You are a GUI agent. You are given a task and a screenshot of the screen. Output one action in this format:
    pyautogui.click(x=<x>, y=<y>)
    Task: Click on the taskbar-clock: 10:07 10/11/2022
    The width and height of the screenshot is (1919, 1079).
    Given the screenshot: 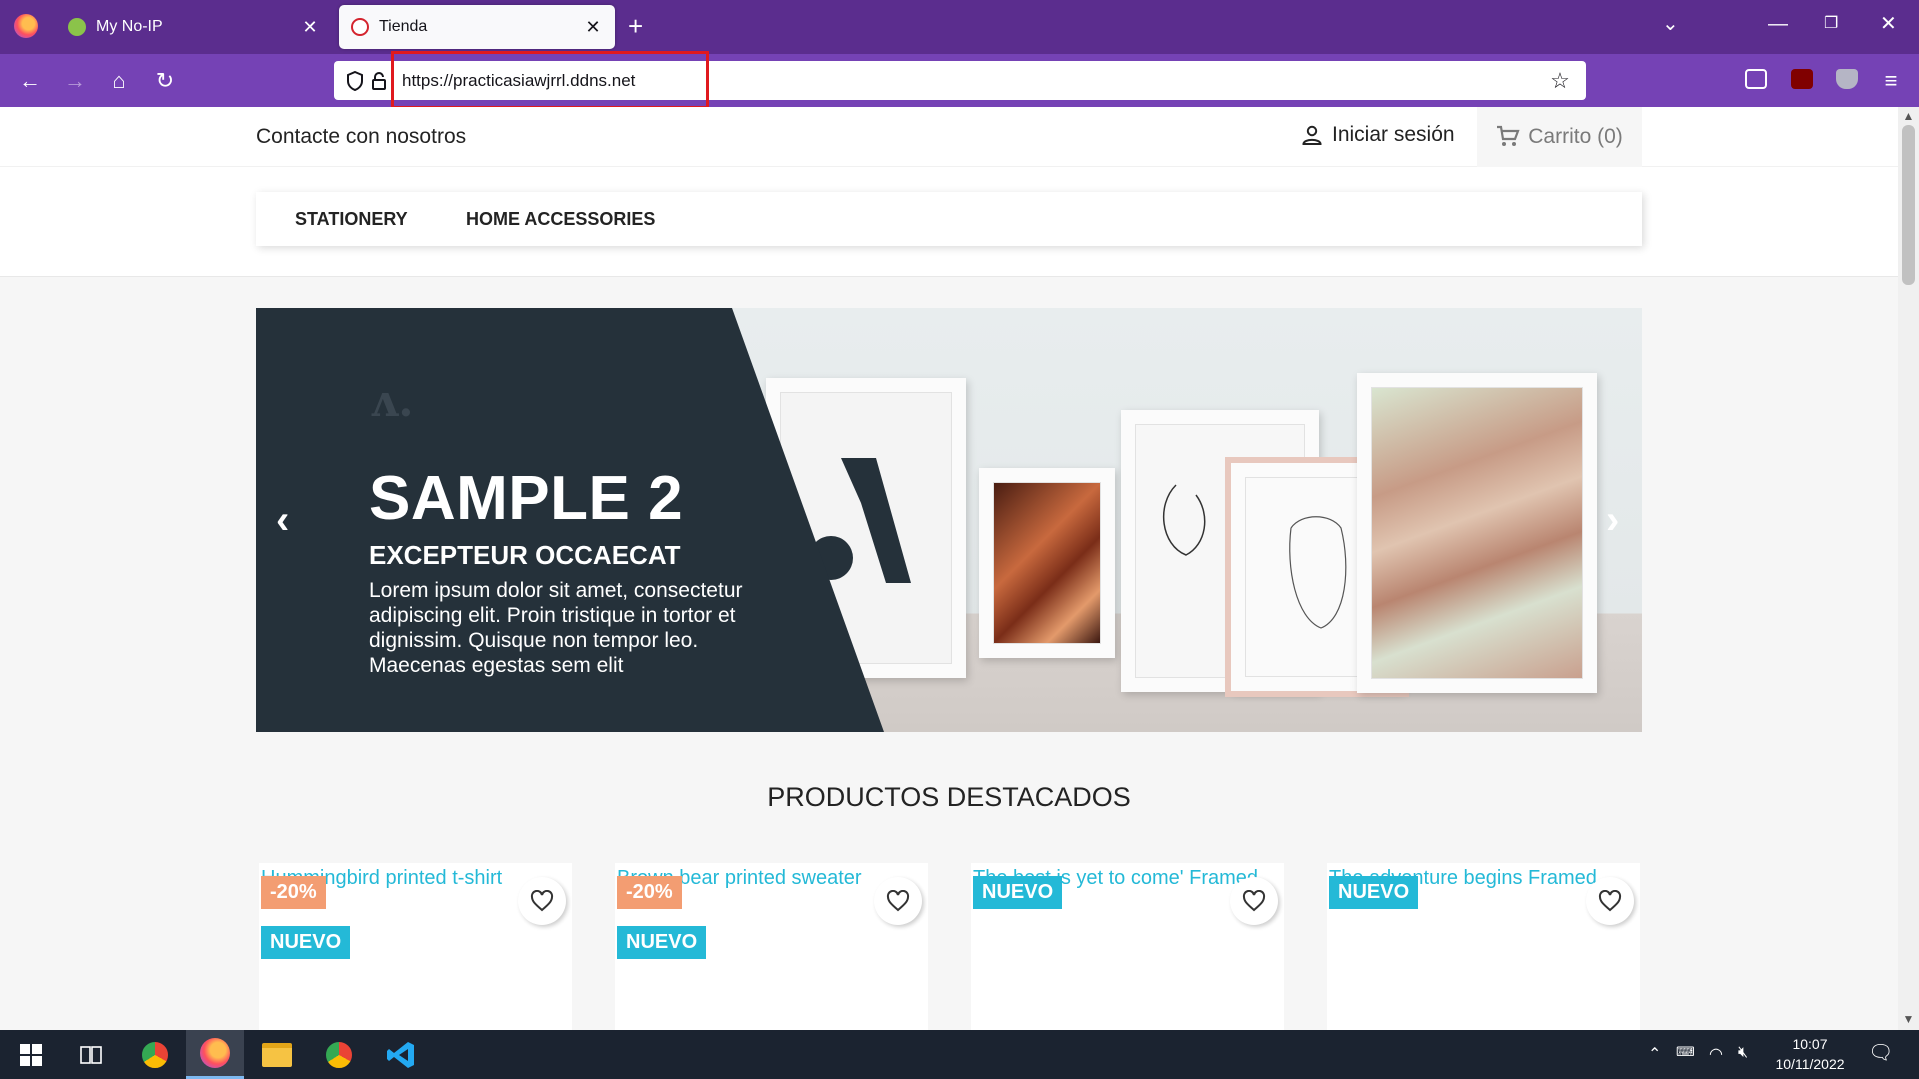 What is the action you would take?
    pyautogui.click(x=1810, y=1054)
    